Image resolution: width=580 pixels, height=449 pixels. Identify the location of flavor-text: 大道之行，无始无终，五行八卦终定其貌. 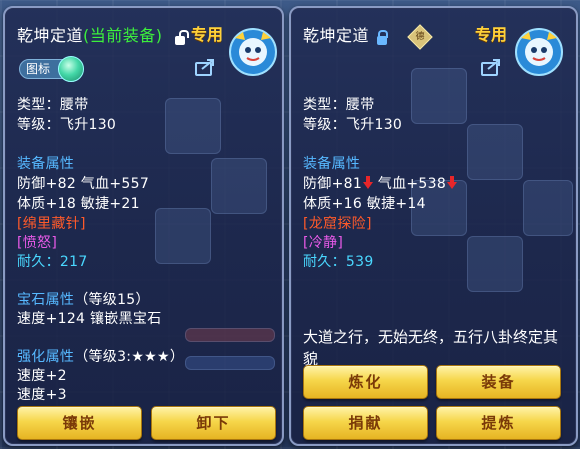
(431, 348).